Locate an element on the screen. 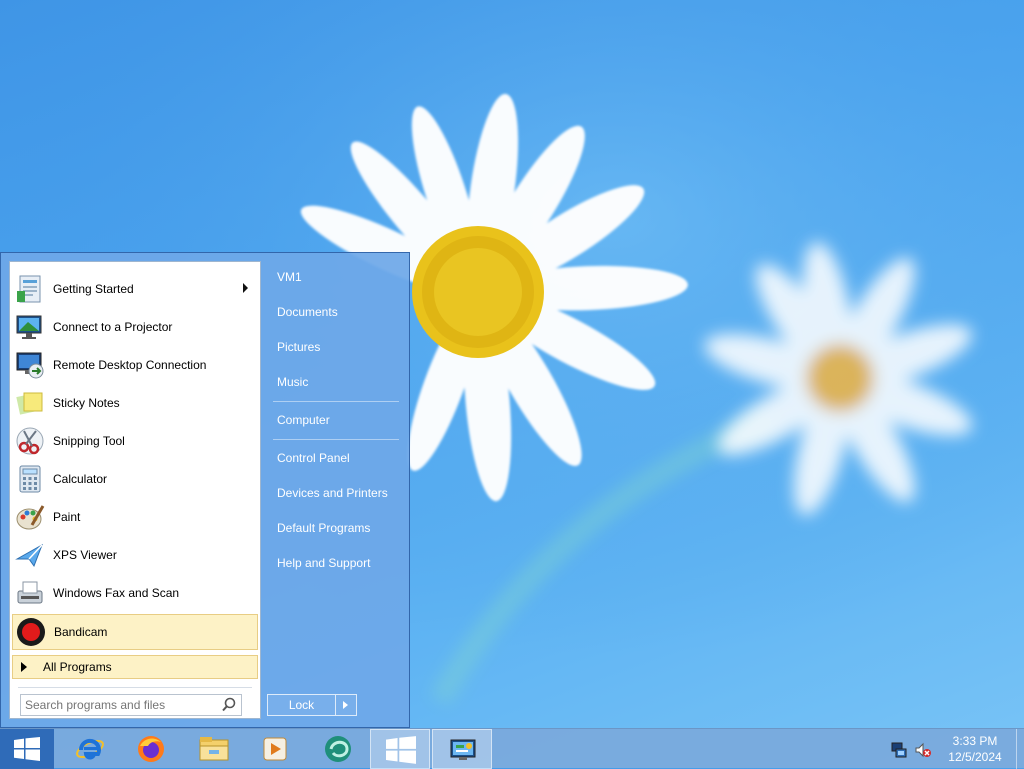  search-icon is located at coordinates (229, 705).